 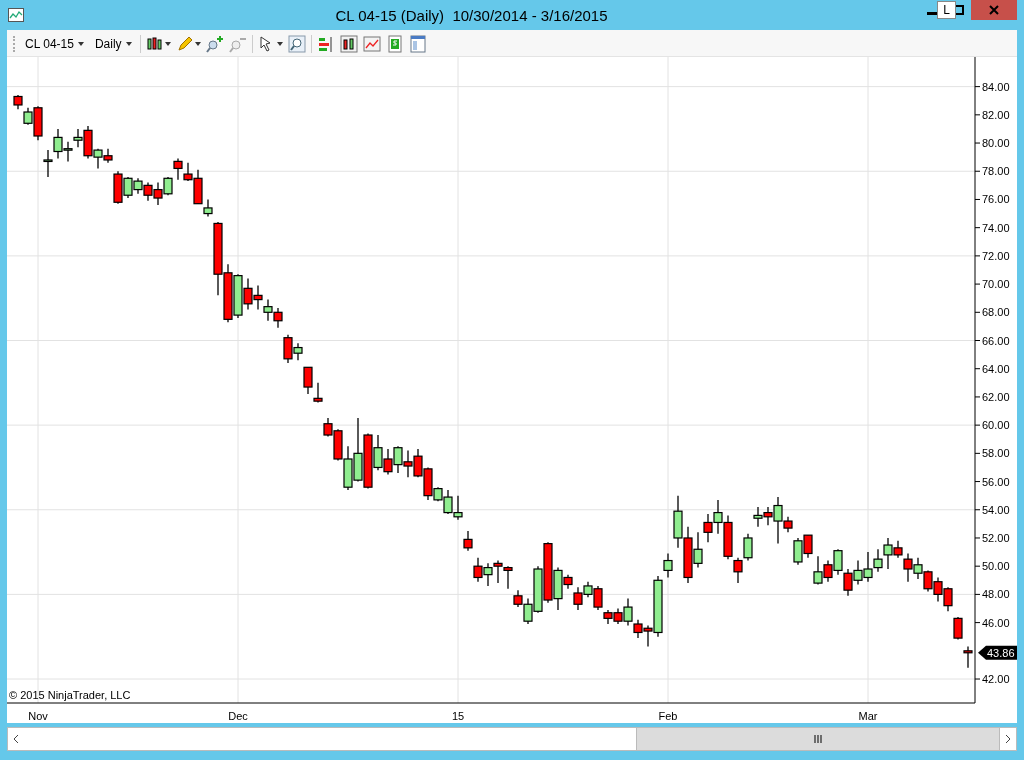 I want to click on bars-icon, so click(x=348, y=44).